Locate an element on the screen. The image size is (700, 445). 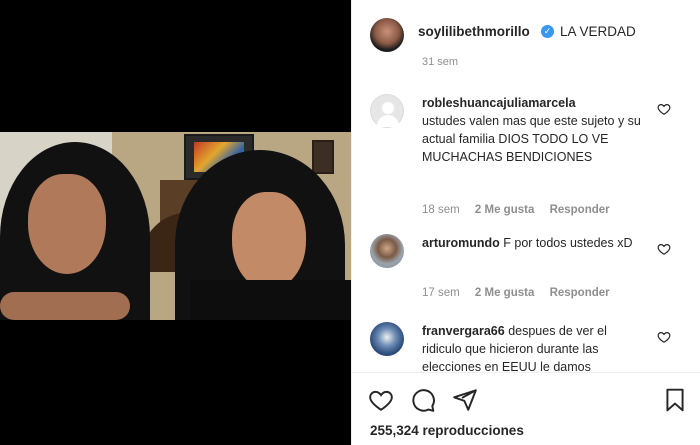
shirt-right is located at coordinates (270, 300).